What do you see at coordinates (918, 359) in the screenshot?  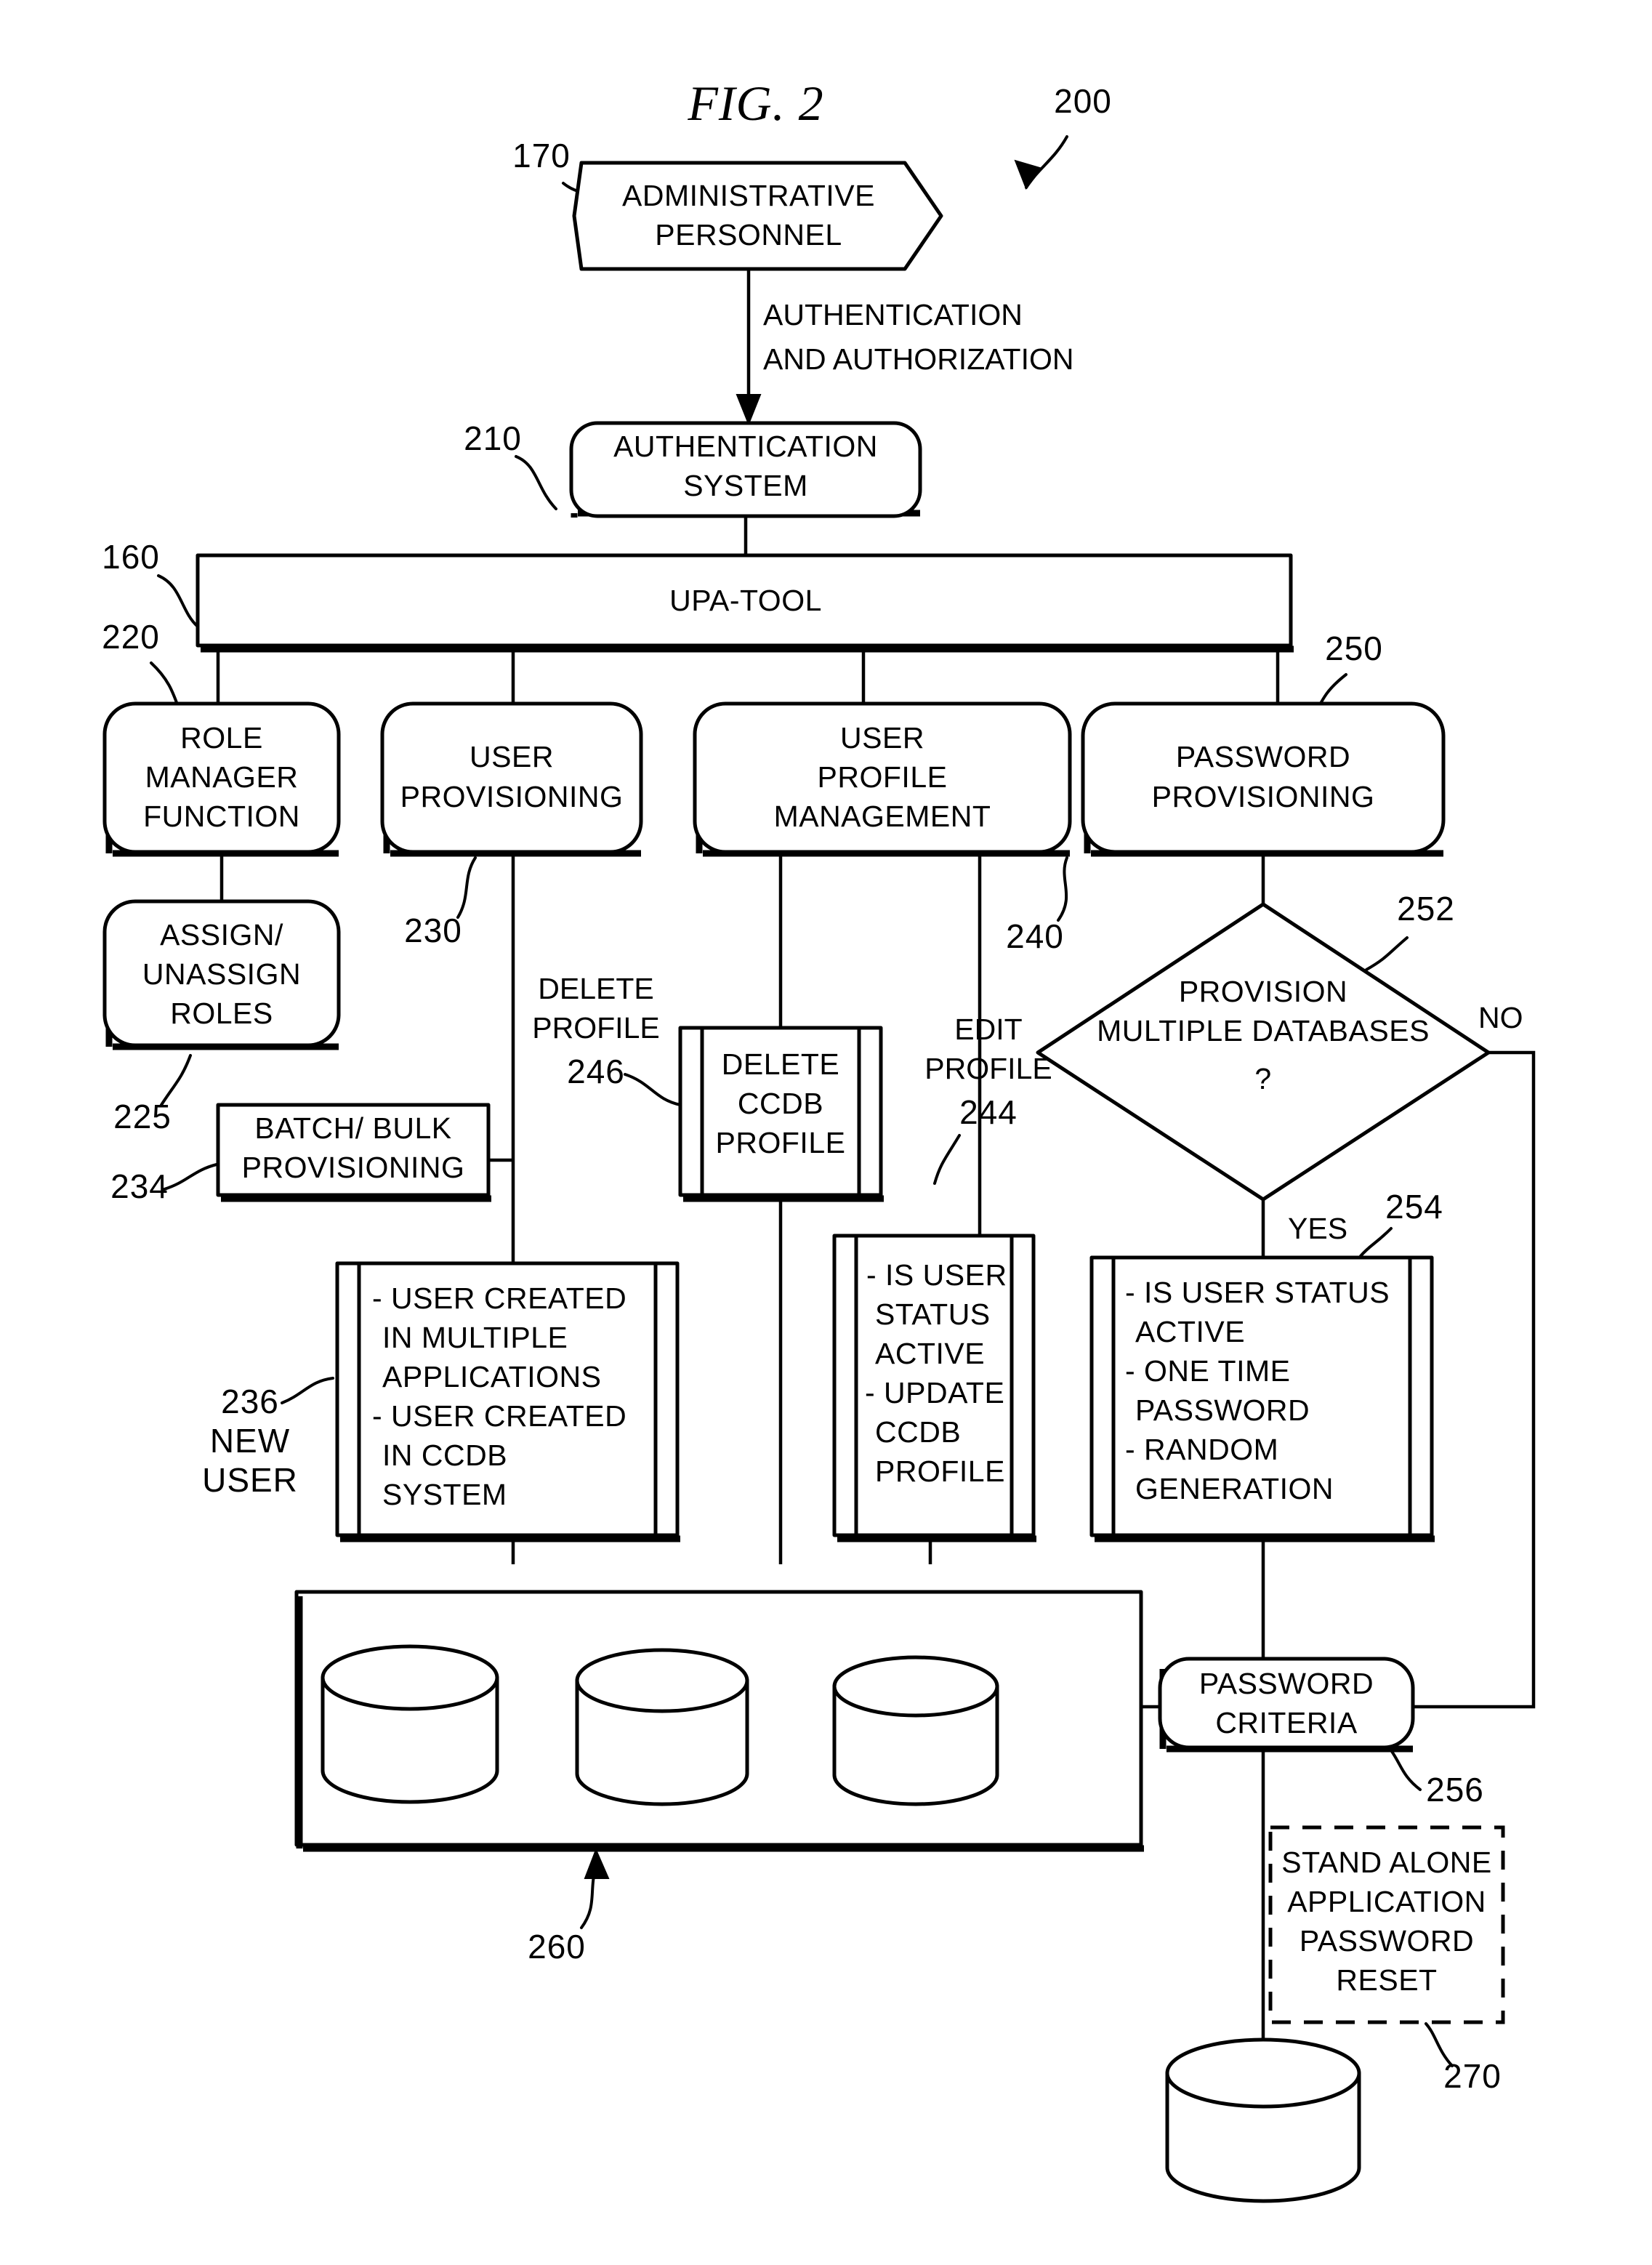 I see `auth-edge-label-line-2: AND AUTHORIZATION` at bounding box center [918, 359].